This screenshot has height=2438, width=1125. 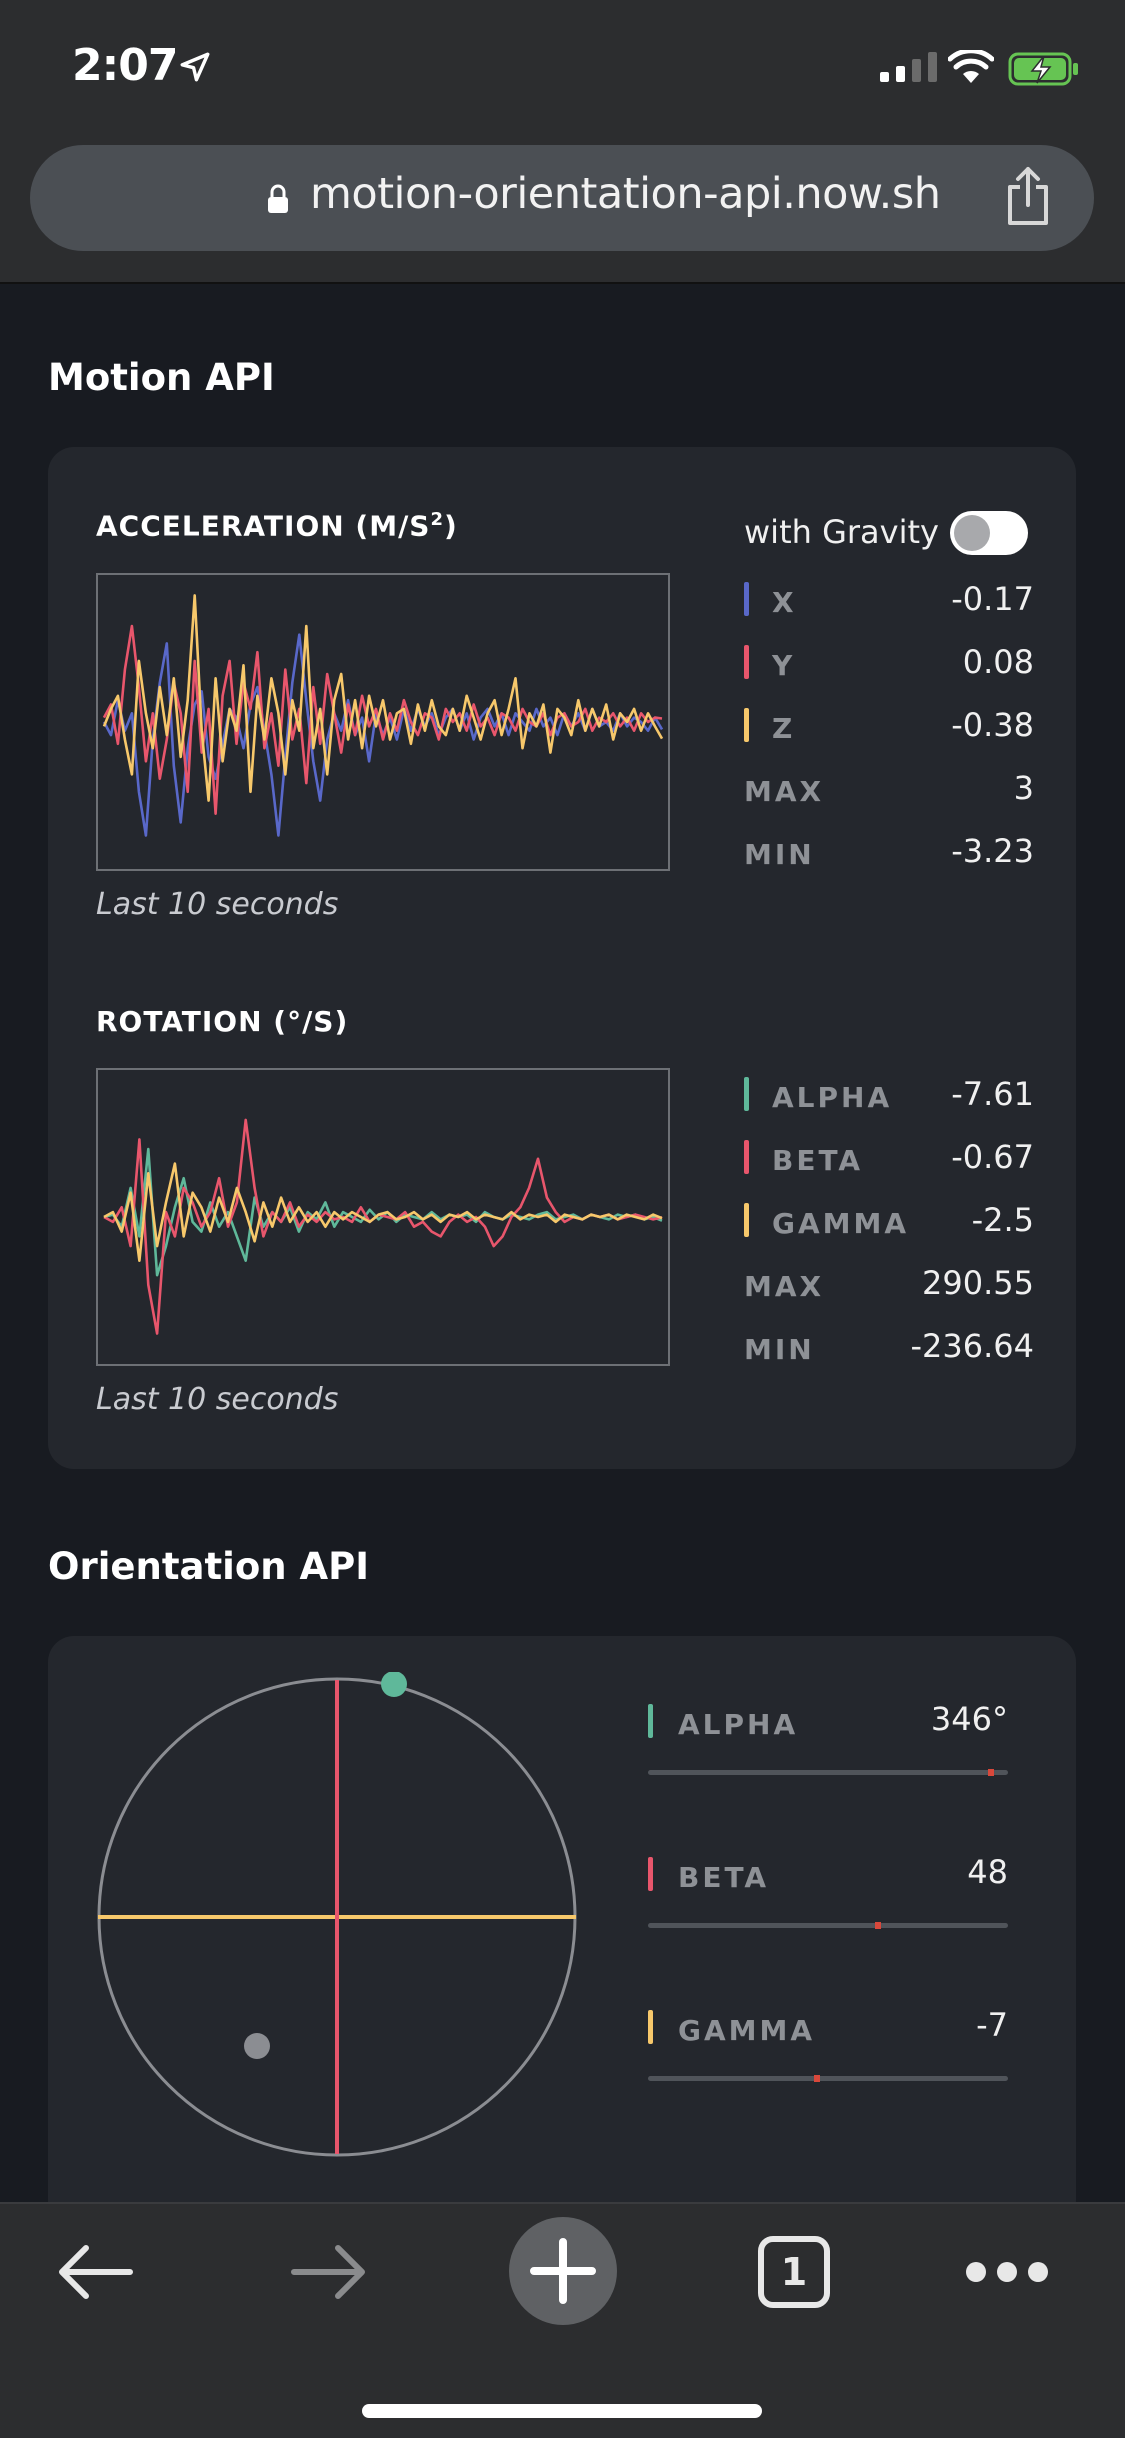 I want to click on rotation-label: ROTATION (°/S), so click(x=222, y=1021).